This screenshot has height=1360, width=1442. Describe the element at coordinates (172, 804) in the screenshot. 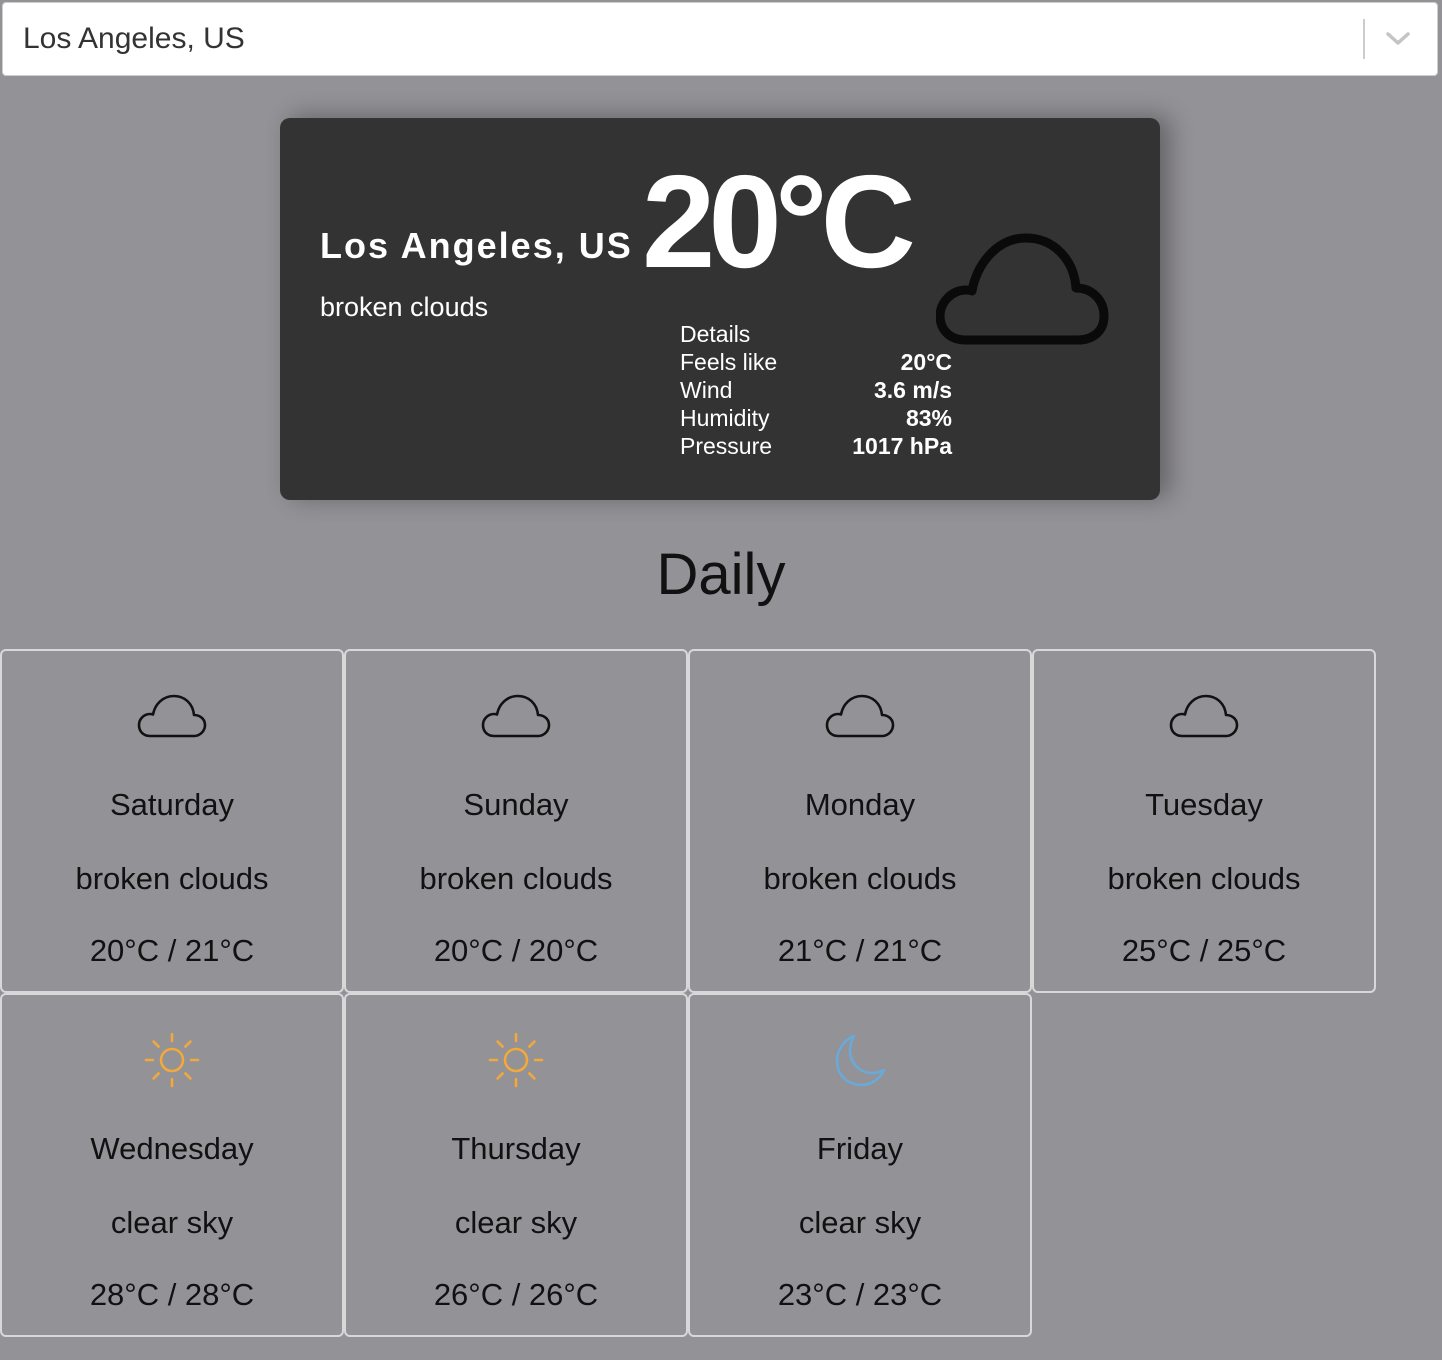

I see `forecast-day: Saturday` at that location.